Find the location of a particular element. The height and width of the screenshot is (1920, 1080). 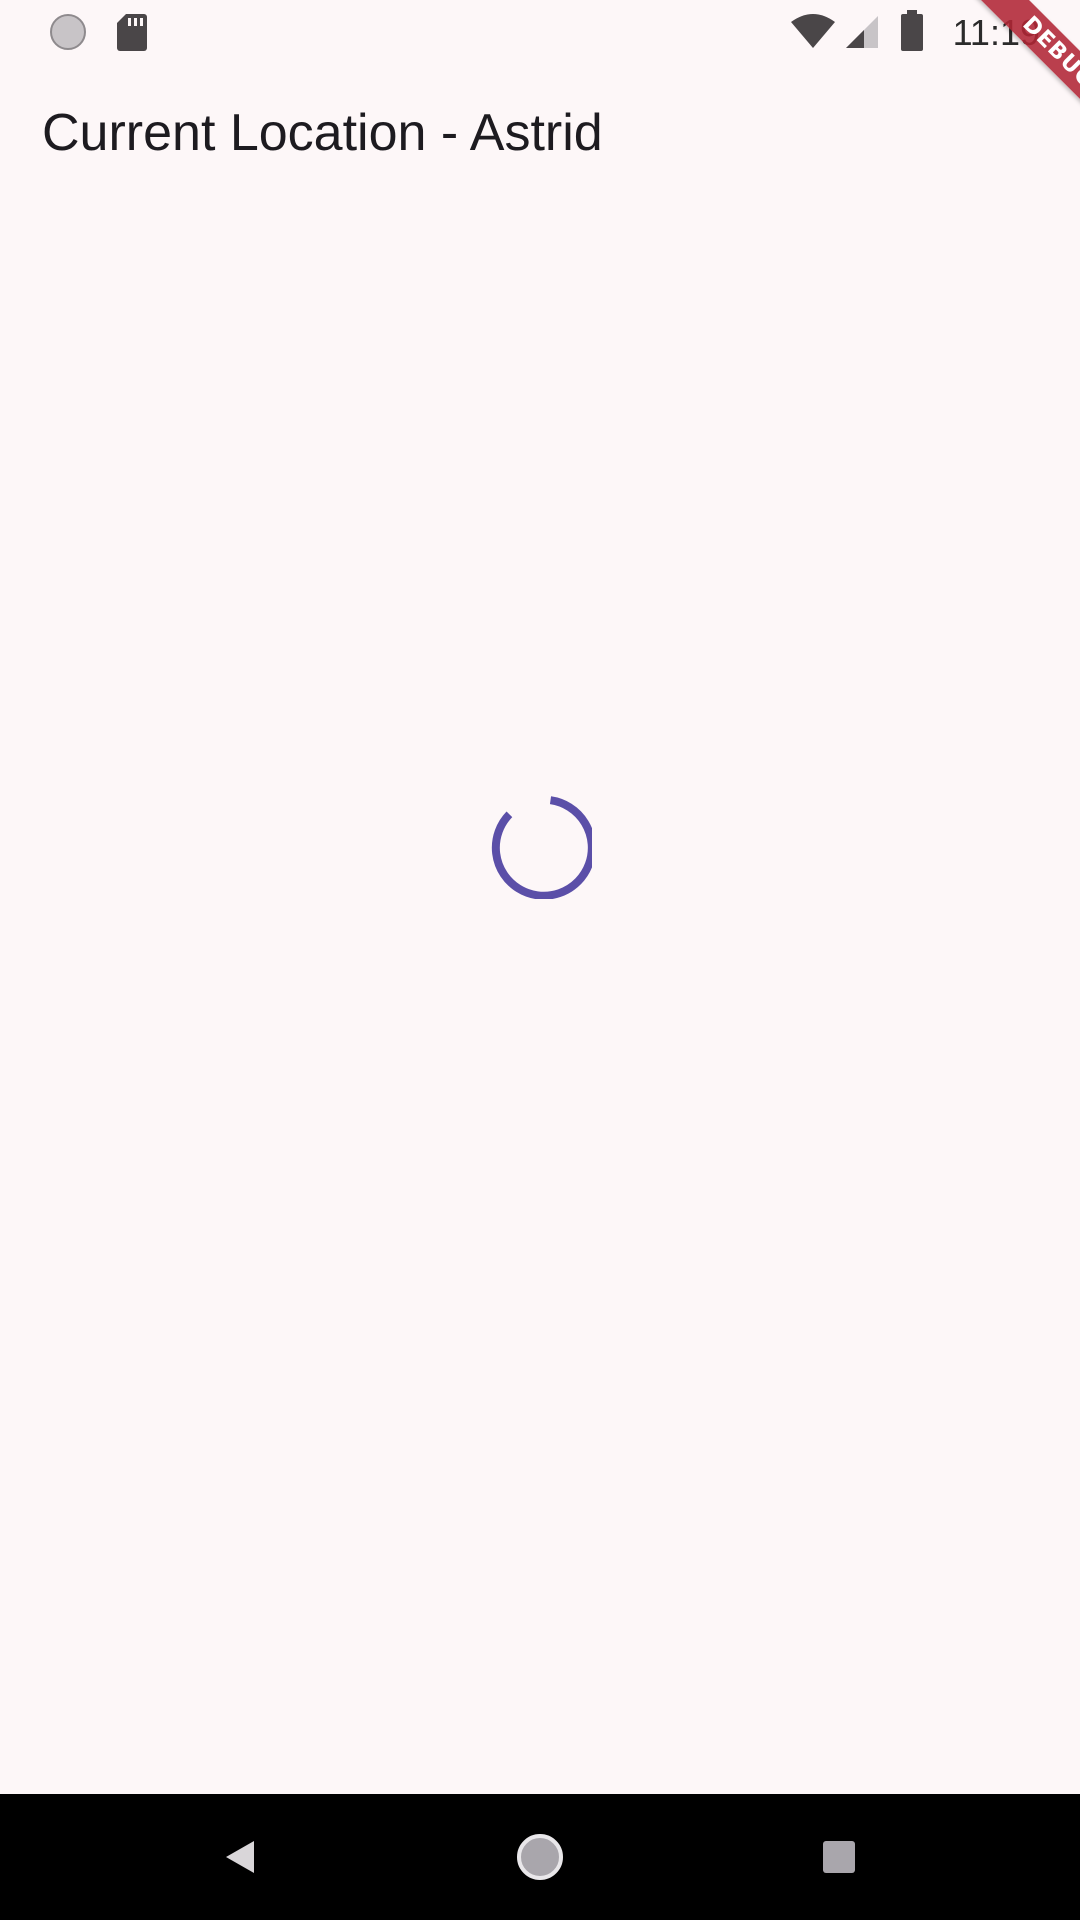

cell-signal-icon is located at coordinates (862, 32).